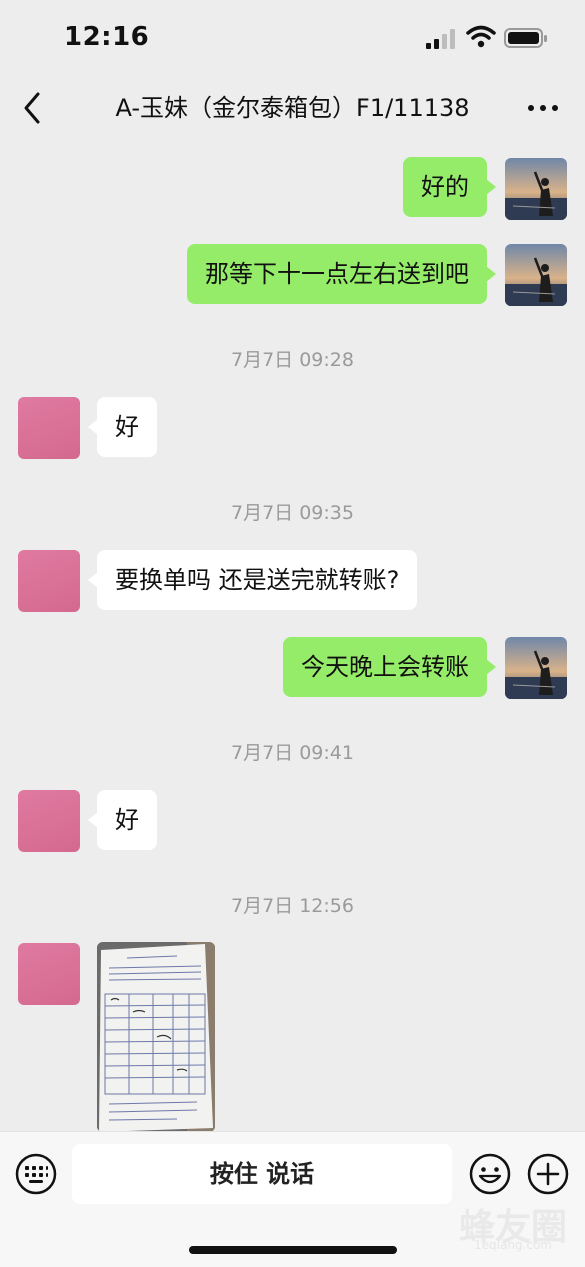  I want to click on chat-title: A-玉妹（金尔泰箱包）F1/11138, so click(292, 108).